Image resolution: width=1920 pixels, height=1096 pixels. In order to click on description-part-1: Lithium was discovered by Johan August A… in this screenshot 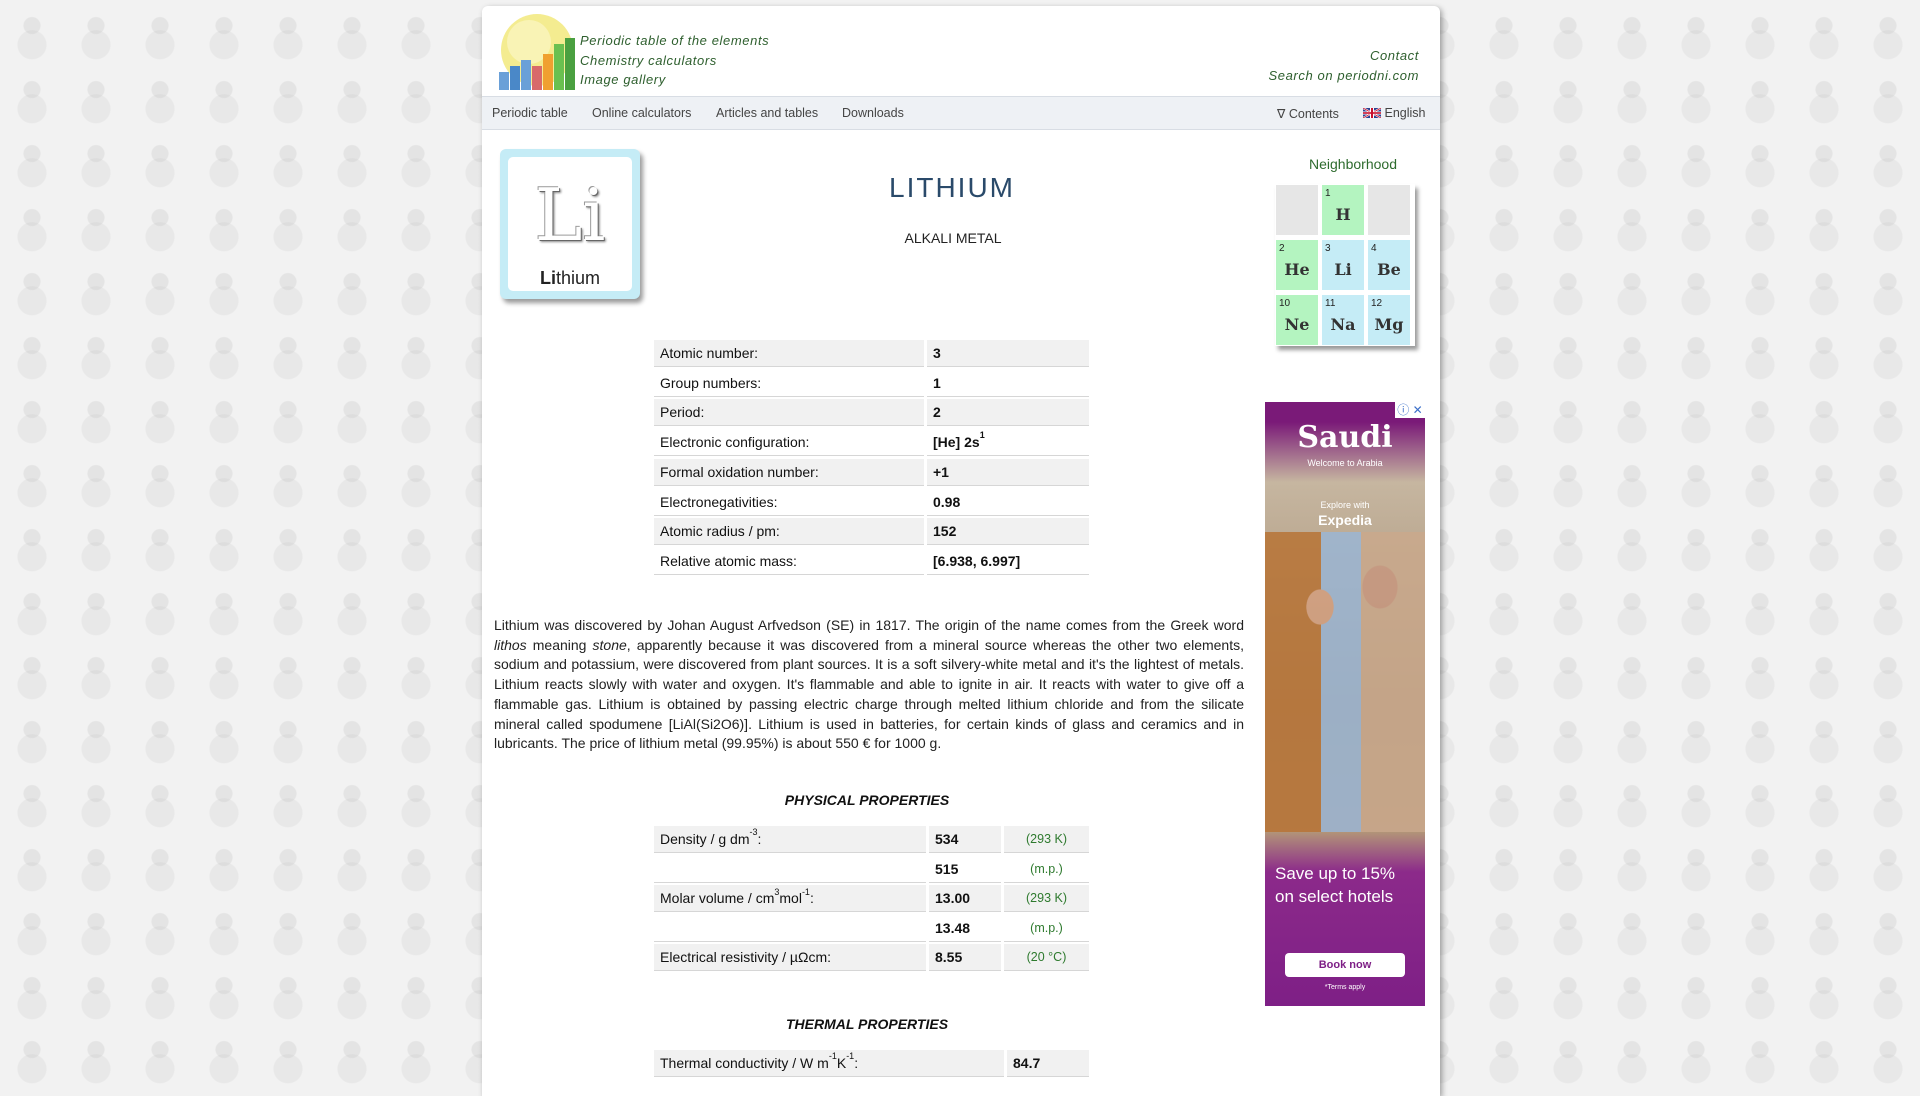, I will do `click(869, 625)`.